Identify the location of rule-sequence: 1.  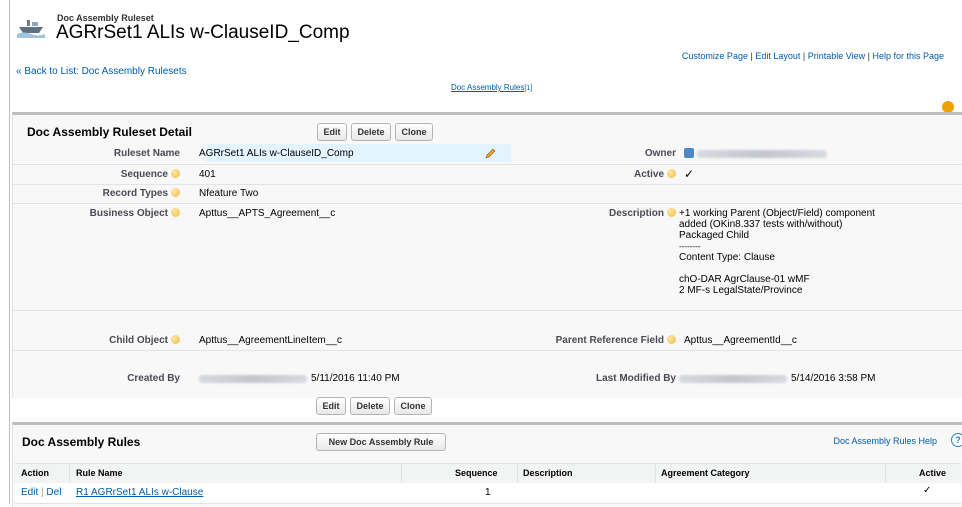
(488, 492).